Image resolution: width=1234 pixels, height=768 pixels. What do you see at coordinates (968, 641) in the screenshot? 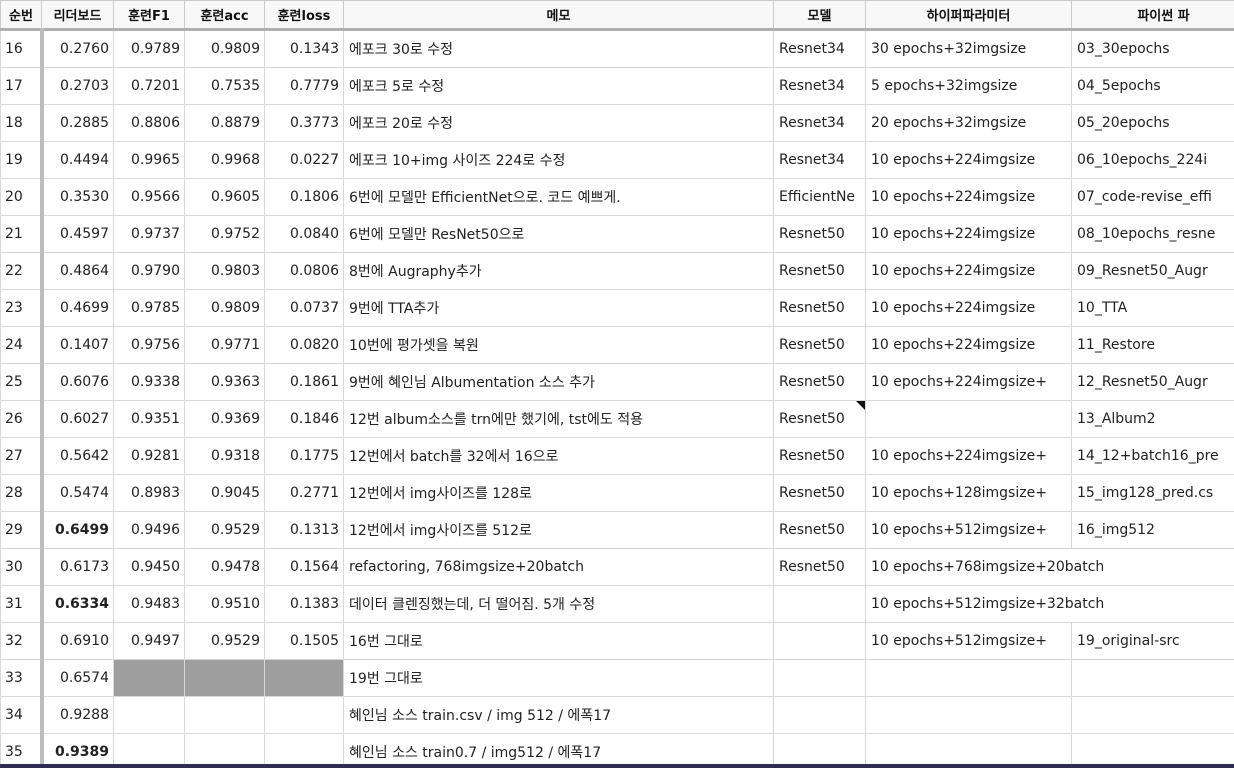
I see `hyperparam-cell: 10 epochs+512imgsize+` at bounding box center [968, 641].